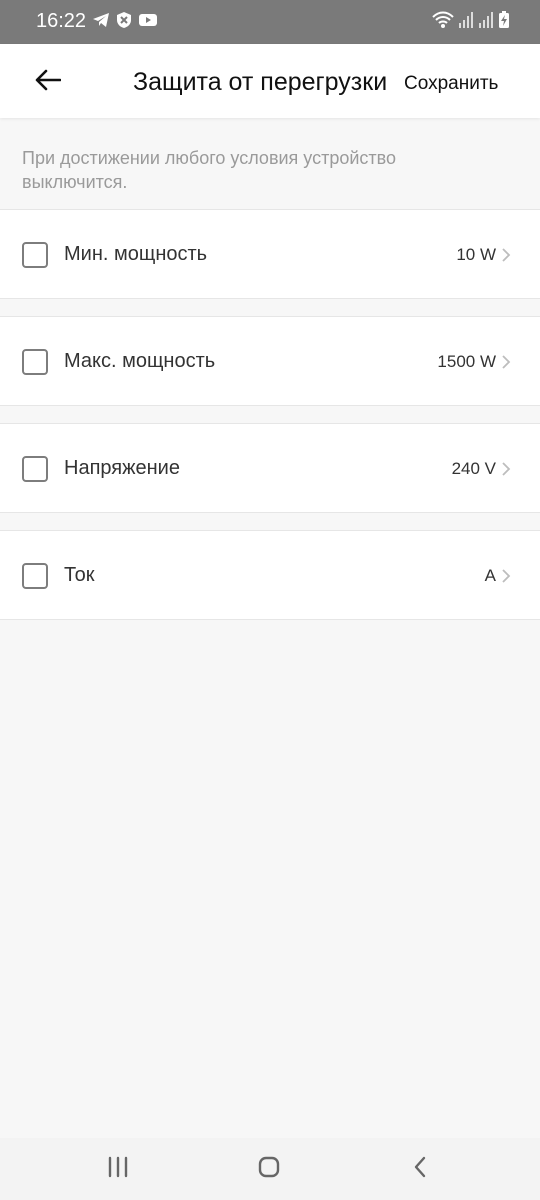 The width and height of the screenshot is (540, 1200). I want to click on list-item-min-power: Мин. мощность 10 W, so click(270, 254).